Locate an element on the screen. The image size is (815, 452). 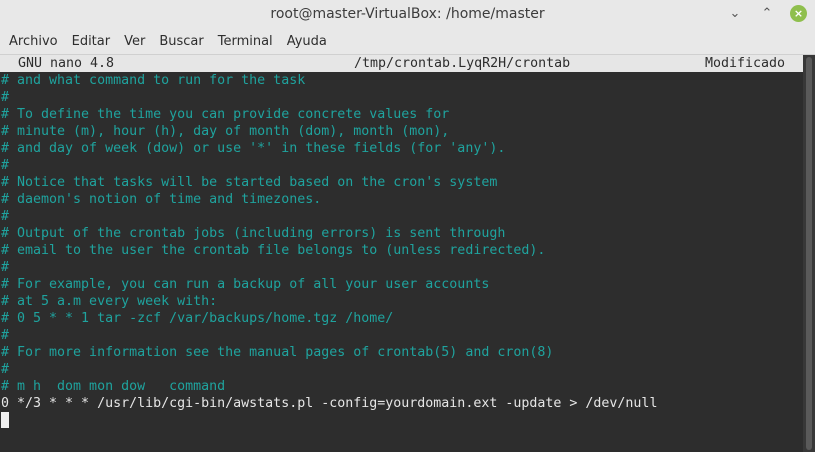
maximize-button: ⌃ is located at coordinates (767, 13).